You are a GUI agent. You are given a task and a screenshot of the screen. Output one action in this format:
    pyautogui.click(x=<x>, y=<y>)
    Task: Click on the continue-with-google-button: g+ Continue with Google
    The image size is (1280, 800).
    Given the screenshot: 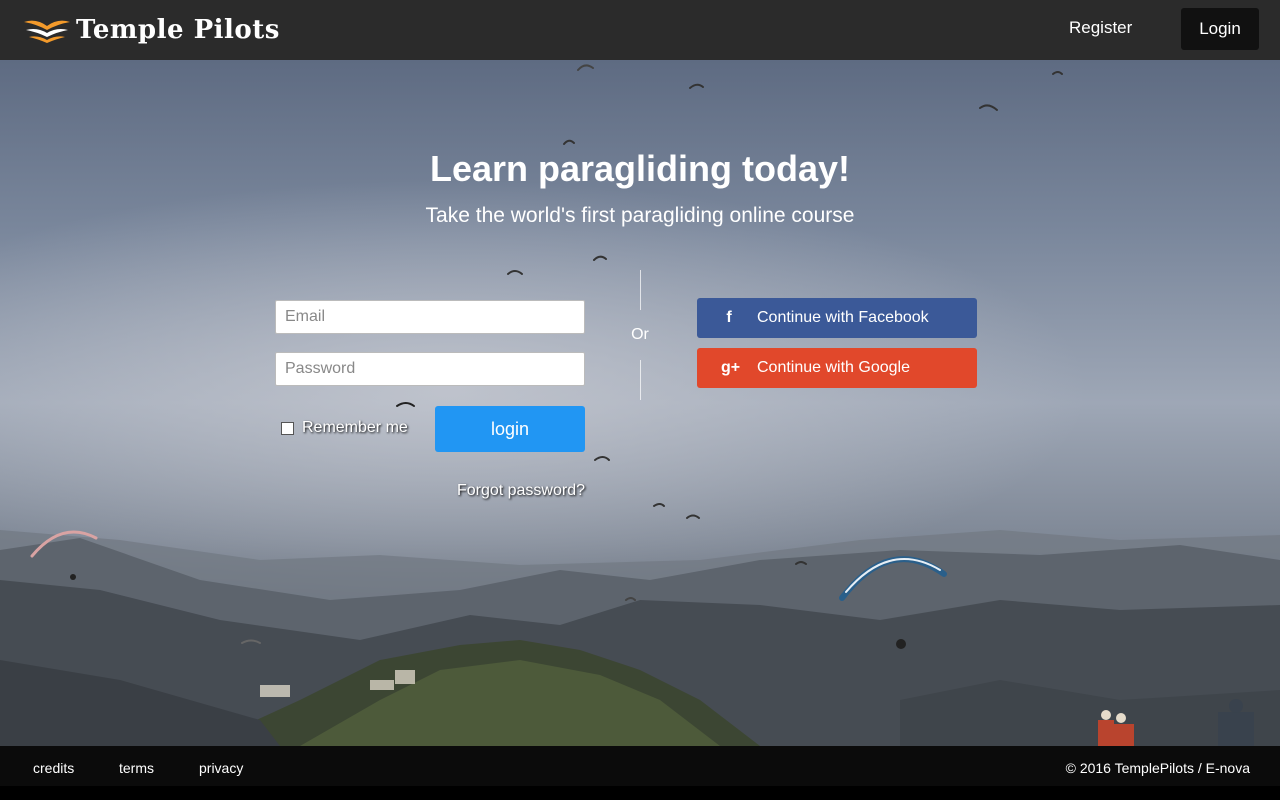 What is the action you would take?
    pyautogui.click(x=837, y=368)
    